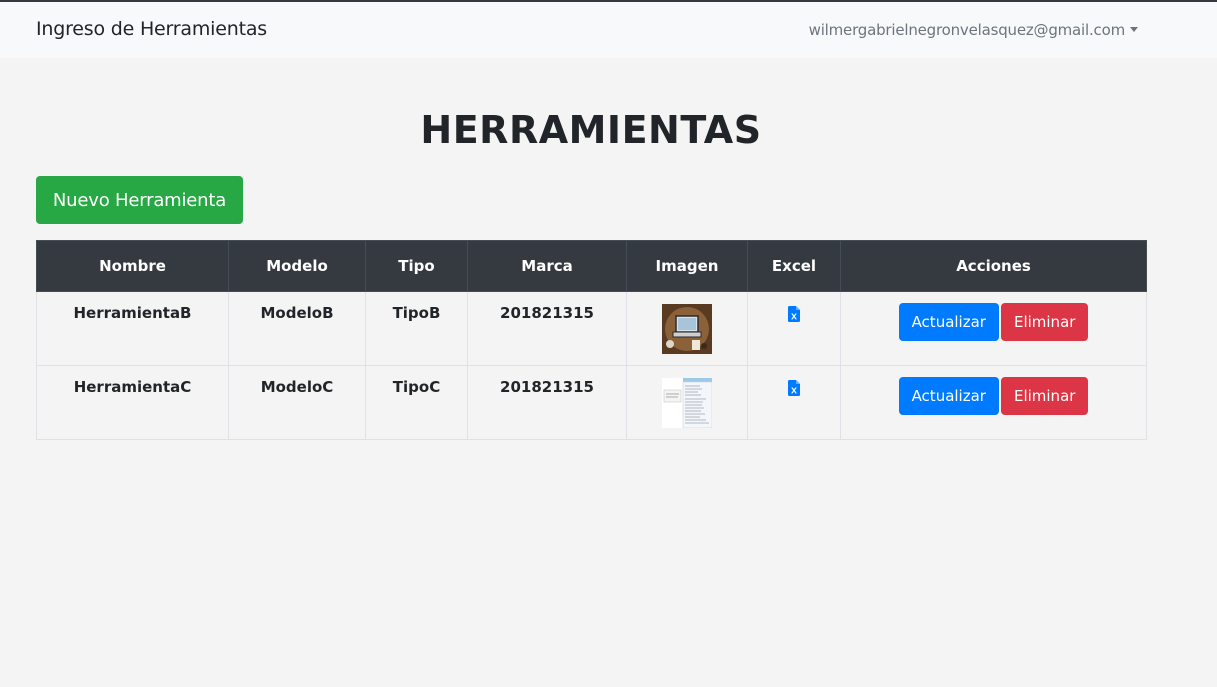 This screenshot has height=687, width=1217. I want to click on user-dropdown-toggle: wilmergabrielnegronvelasquez@gmail.com, so click(973, 30).